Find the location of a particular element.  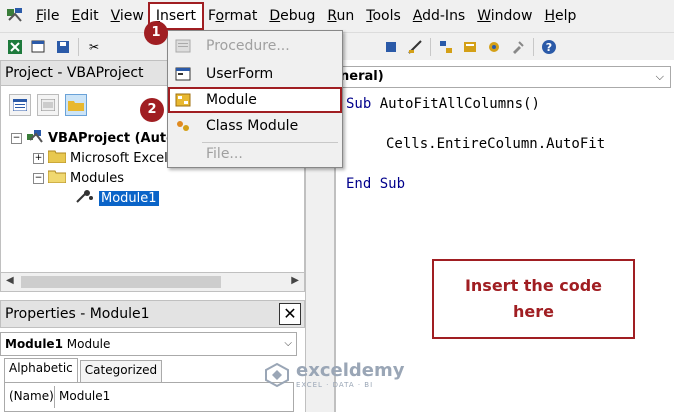

menu-item-label: UserForm is located at coordinates (240, 74).